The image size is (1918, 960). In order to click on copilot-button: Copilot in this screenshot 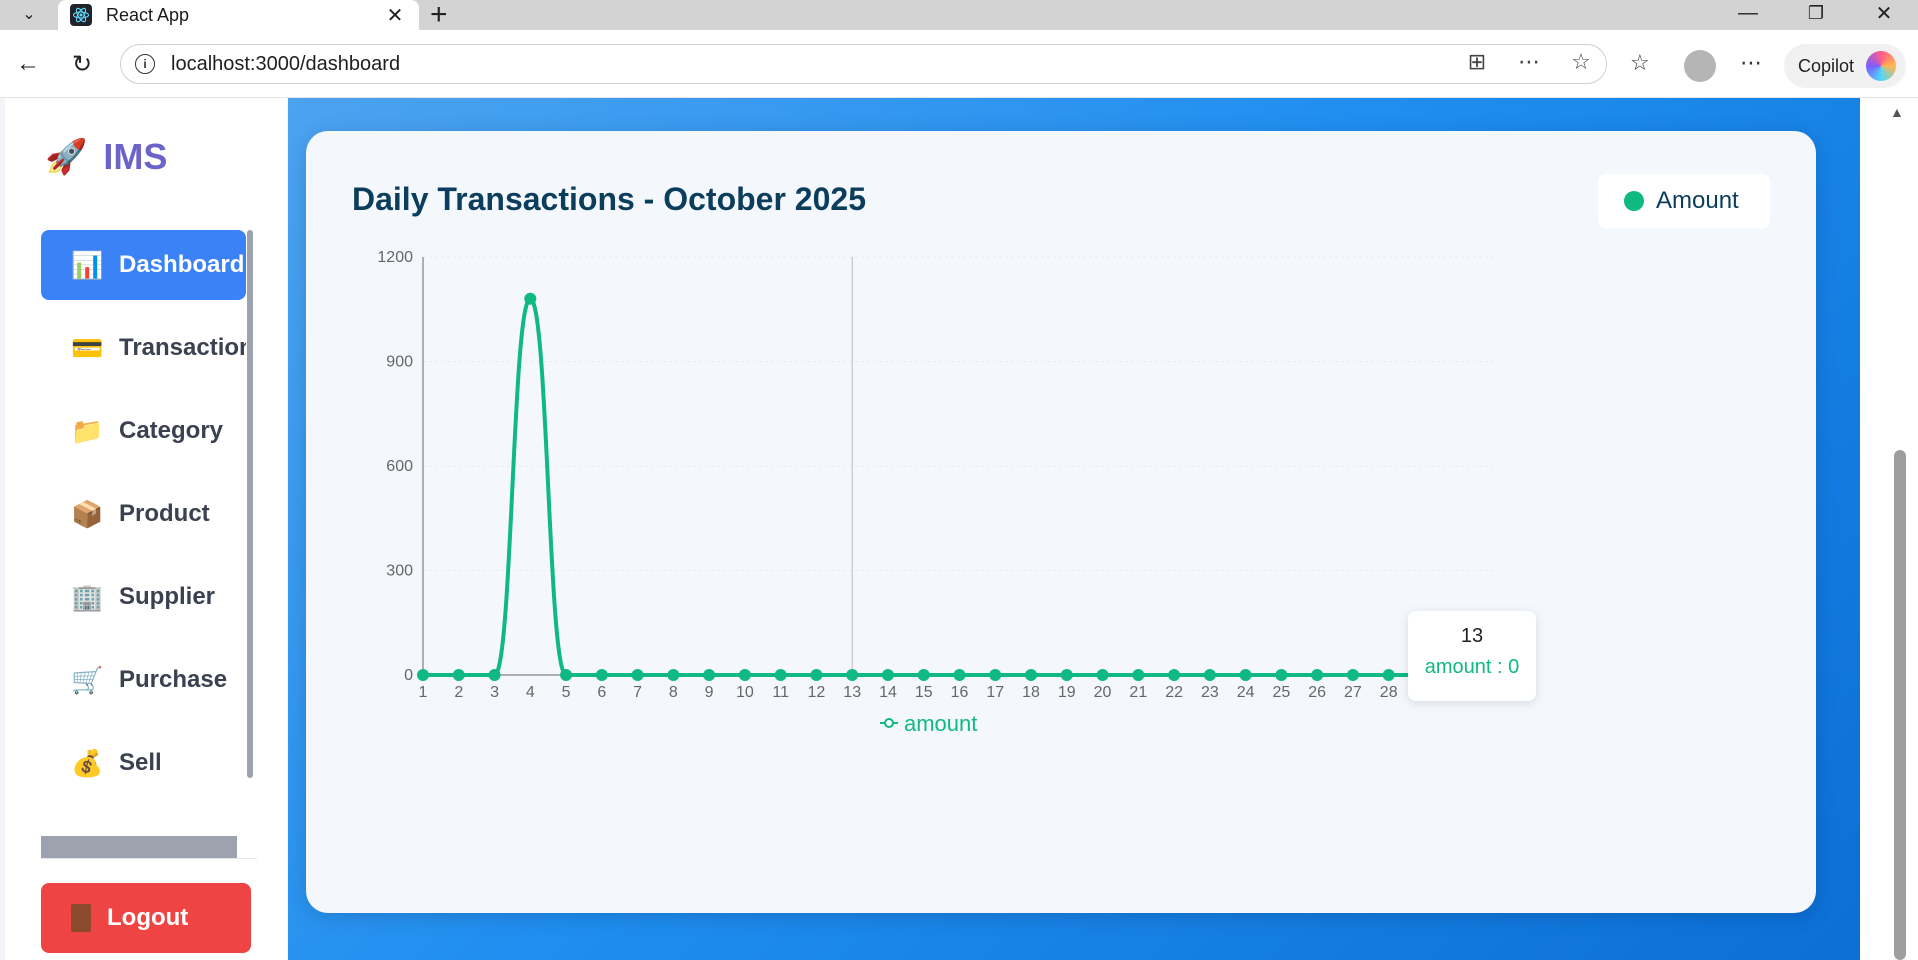, I will do `click(1845, 66)`.